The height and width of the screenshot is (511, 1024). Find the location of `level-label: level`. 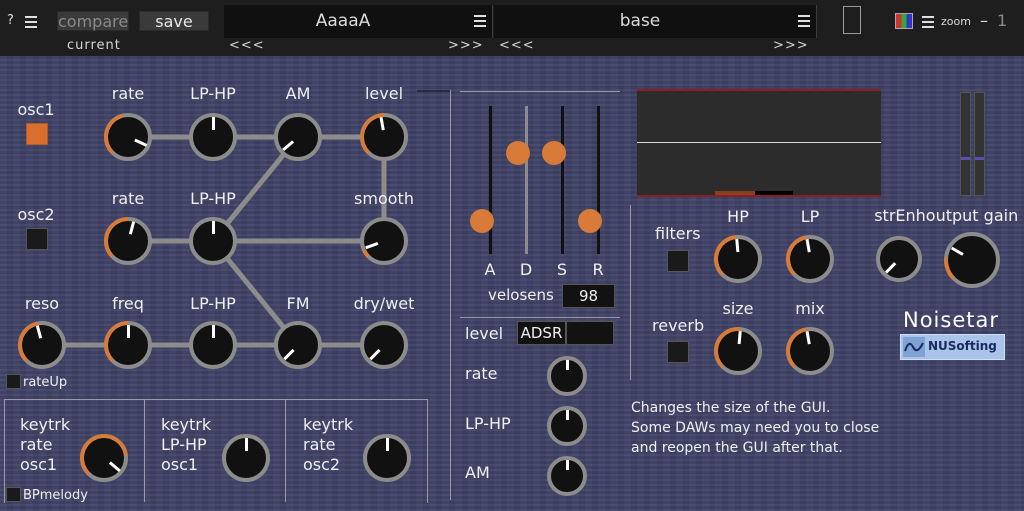

level-label: level is located at coordinates (384, 93).